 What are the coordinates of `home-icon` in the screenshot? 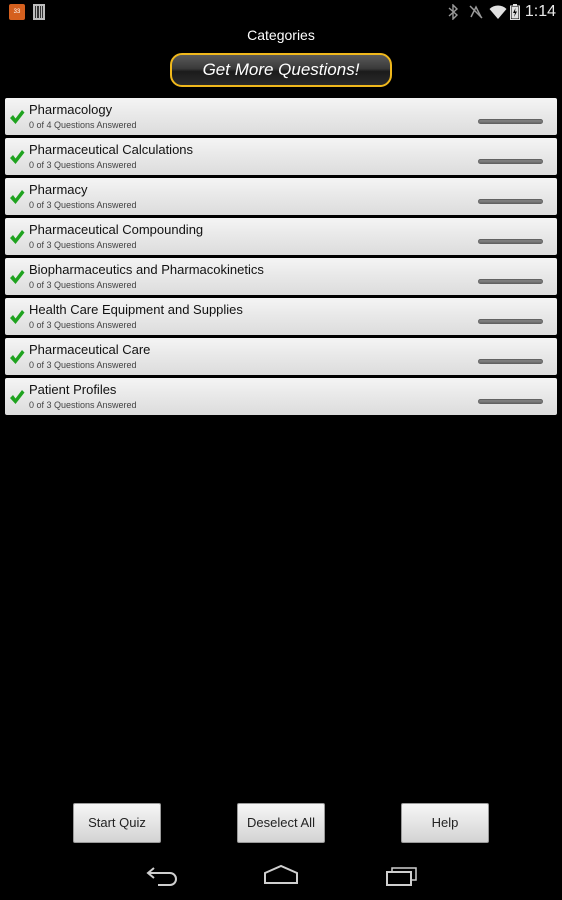 It's located at (281, 875).